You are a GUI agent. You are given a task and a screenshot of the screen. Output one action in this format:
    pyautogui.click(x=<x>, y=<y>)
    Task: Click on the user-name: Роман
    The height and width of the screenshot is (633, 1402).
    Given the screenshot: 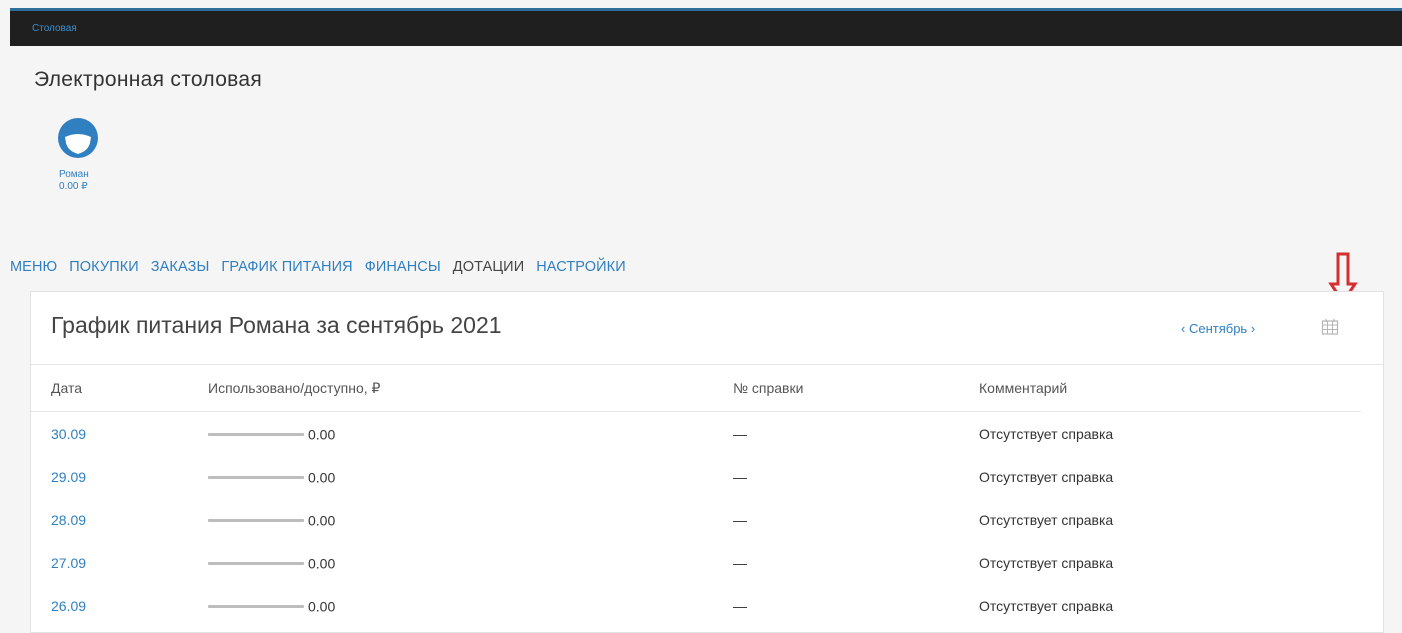 What is the action you would take?
    pyautogui.click(x=74, y=174)
    